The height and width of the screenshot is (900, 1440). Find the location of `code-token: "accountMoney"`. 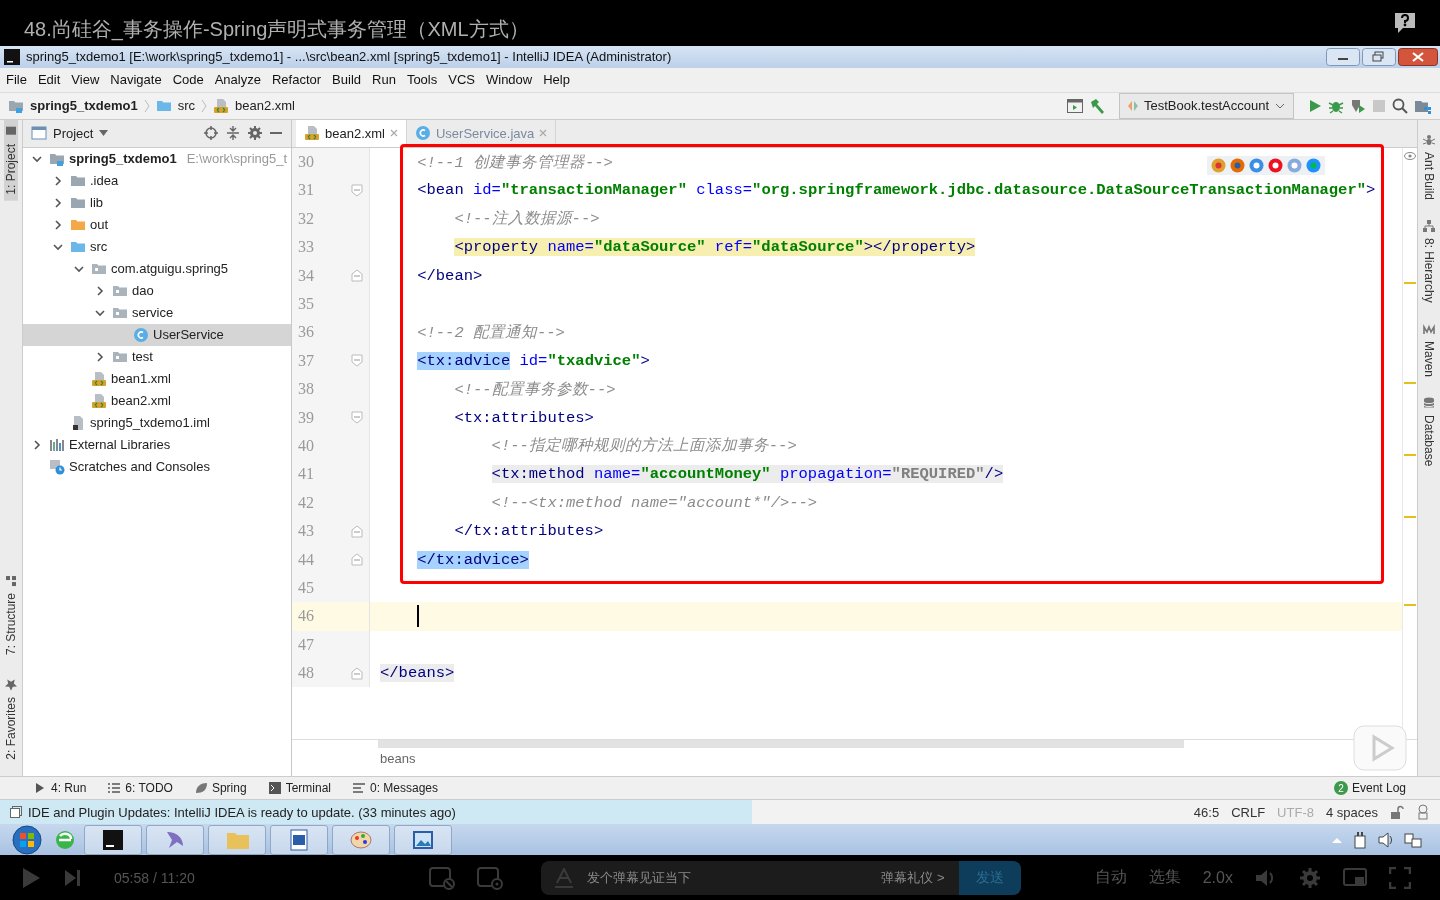

code-token: "accountMoney" is located at coordinates (705, 474).